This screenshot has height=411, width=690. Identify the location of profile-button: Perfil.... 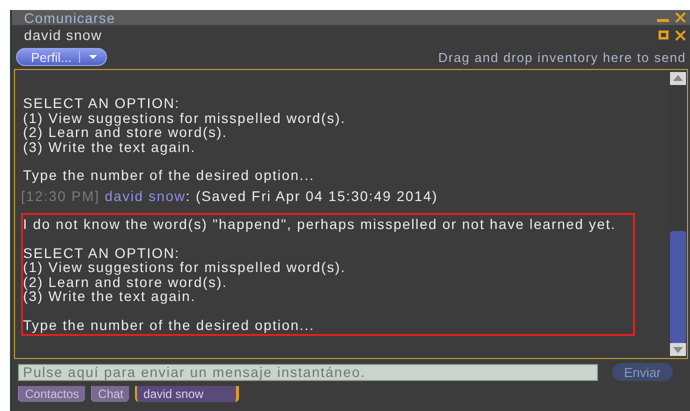
(62, 57).